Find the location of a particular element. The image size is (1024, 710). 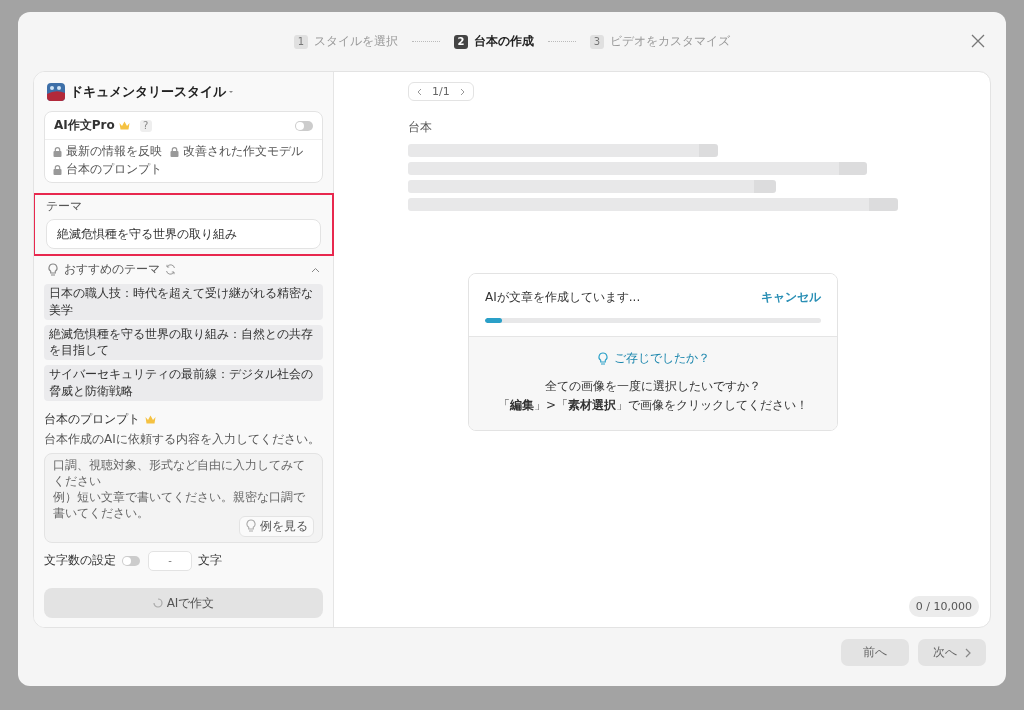

feature-label: 台本のプロンプト is located at coordinates (114, 169).